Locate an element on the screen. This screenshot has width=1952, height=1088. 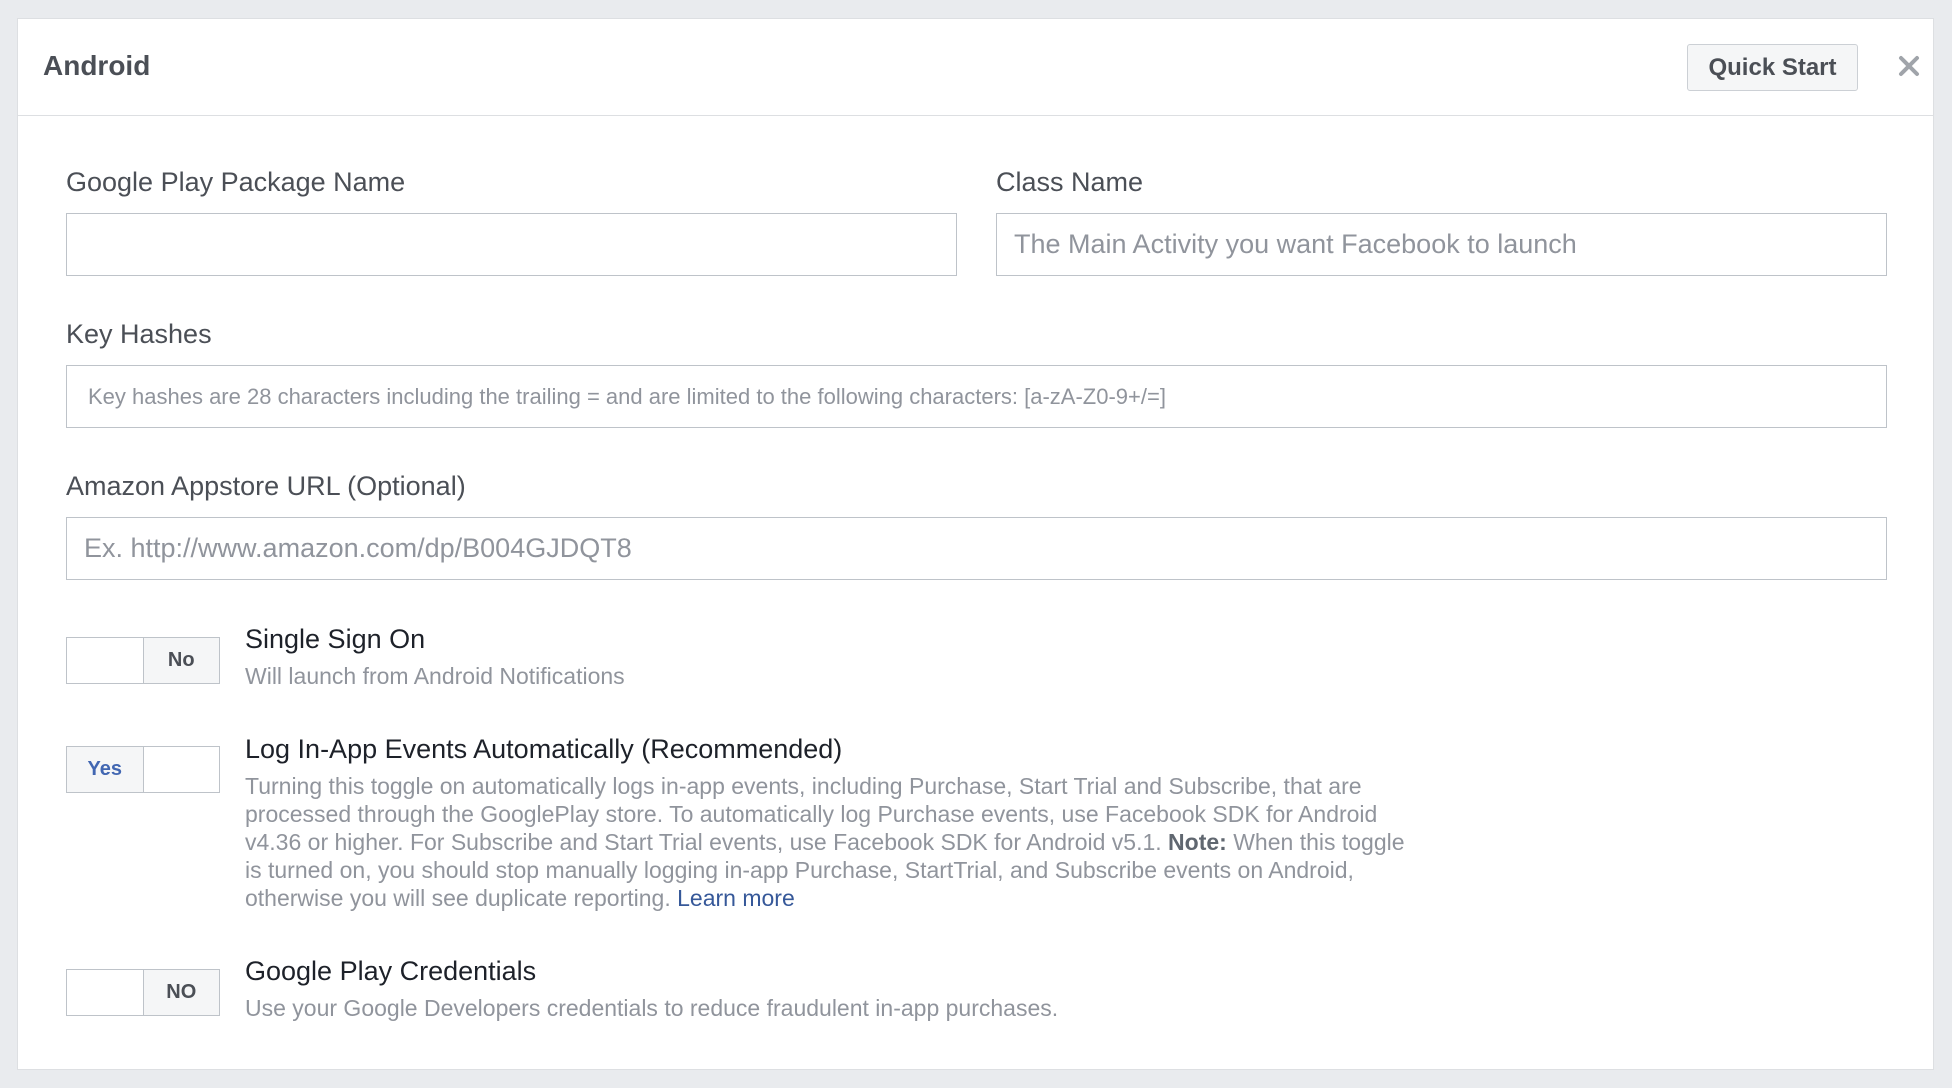
amazon-url-label: Amazon Appstore URL (Optional) is located at coordinates (266, 486).